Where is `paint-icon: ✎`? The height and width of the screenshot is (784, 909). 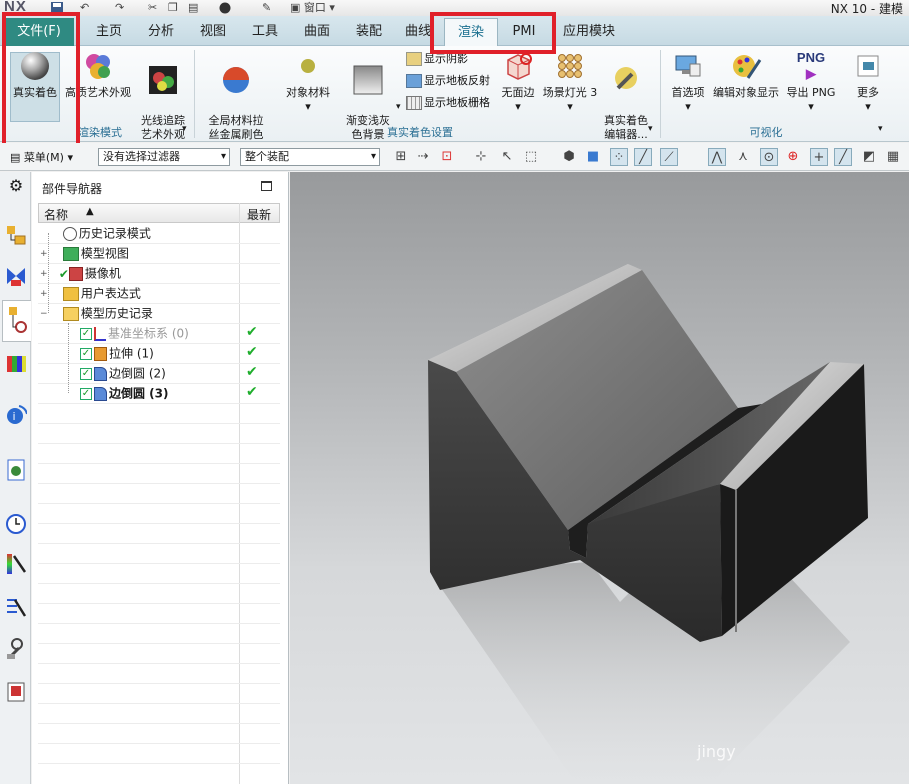 paint-icon: ✎ is located at coordinates (266, 7).